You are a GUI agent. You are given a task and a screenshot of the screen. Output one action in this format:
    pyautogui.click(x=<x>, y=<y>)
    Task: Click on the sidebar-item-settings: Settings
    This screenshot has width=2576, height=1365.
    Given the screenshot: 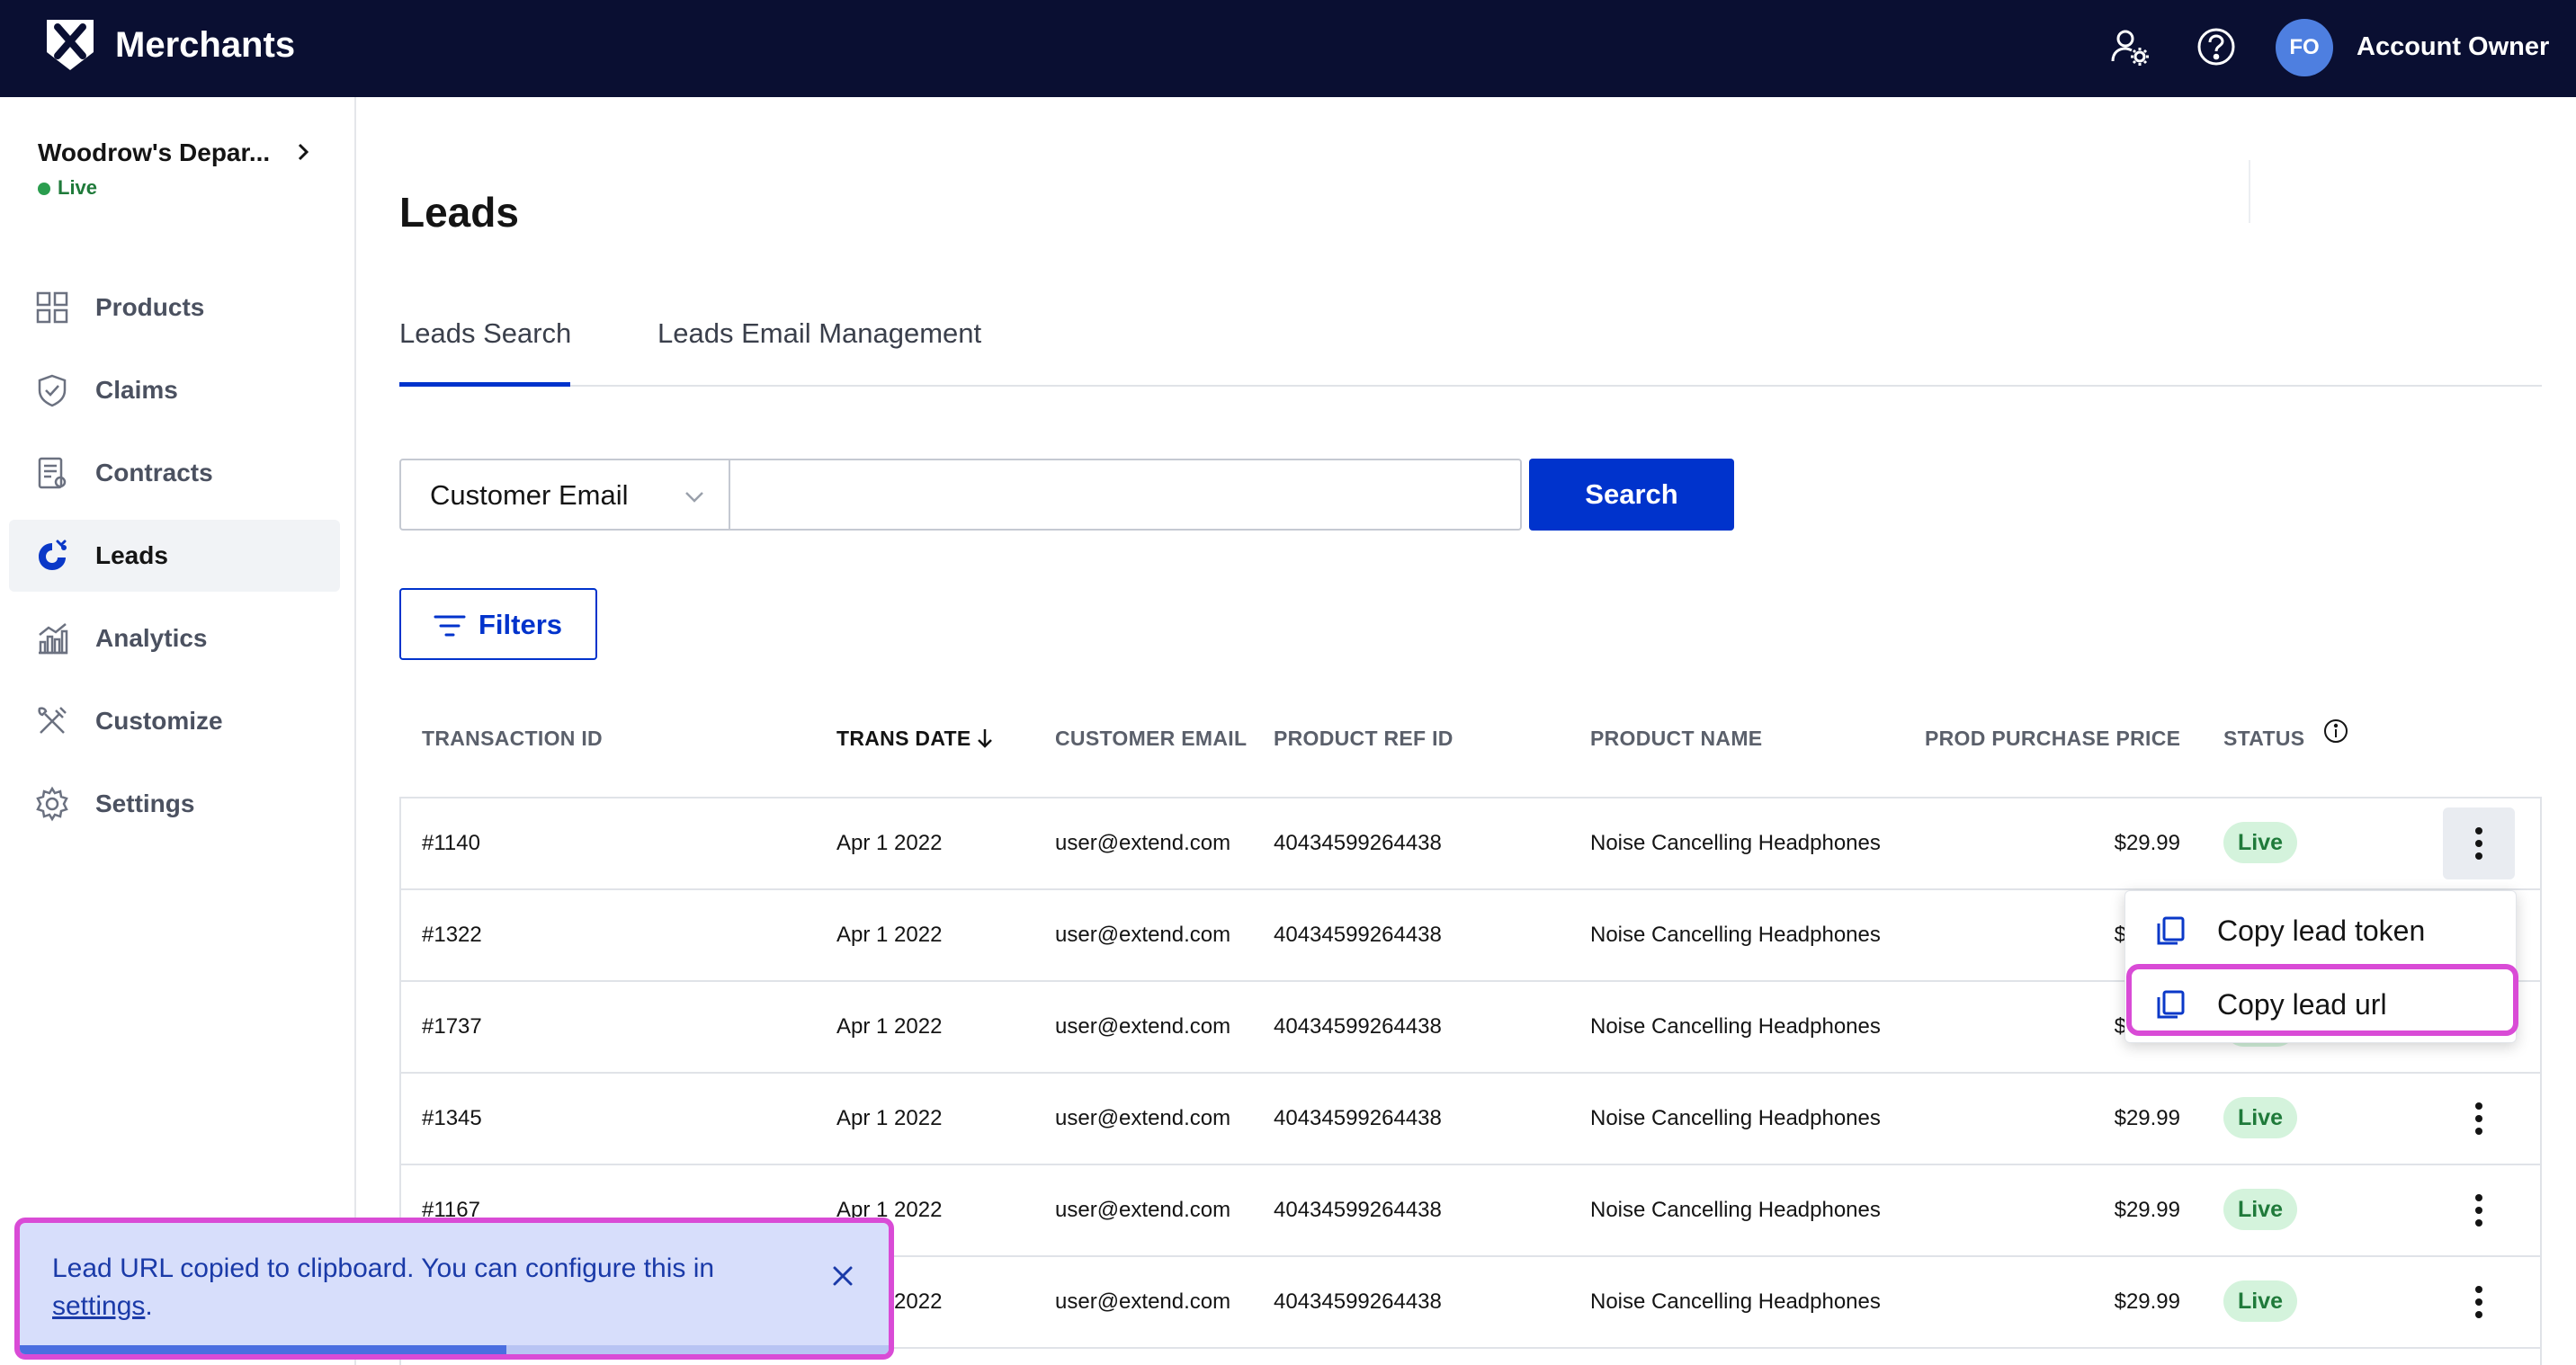 What is the action you would take?
    pyautogui.click(x=174, y=804)
    